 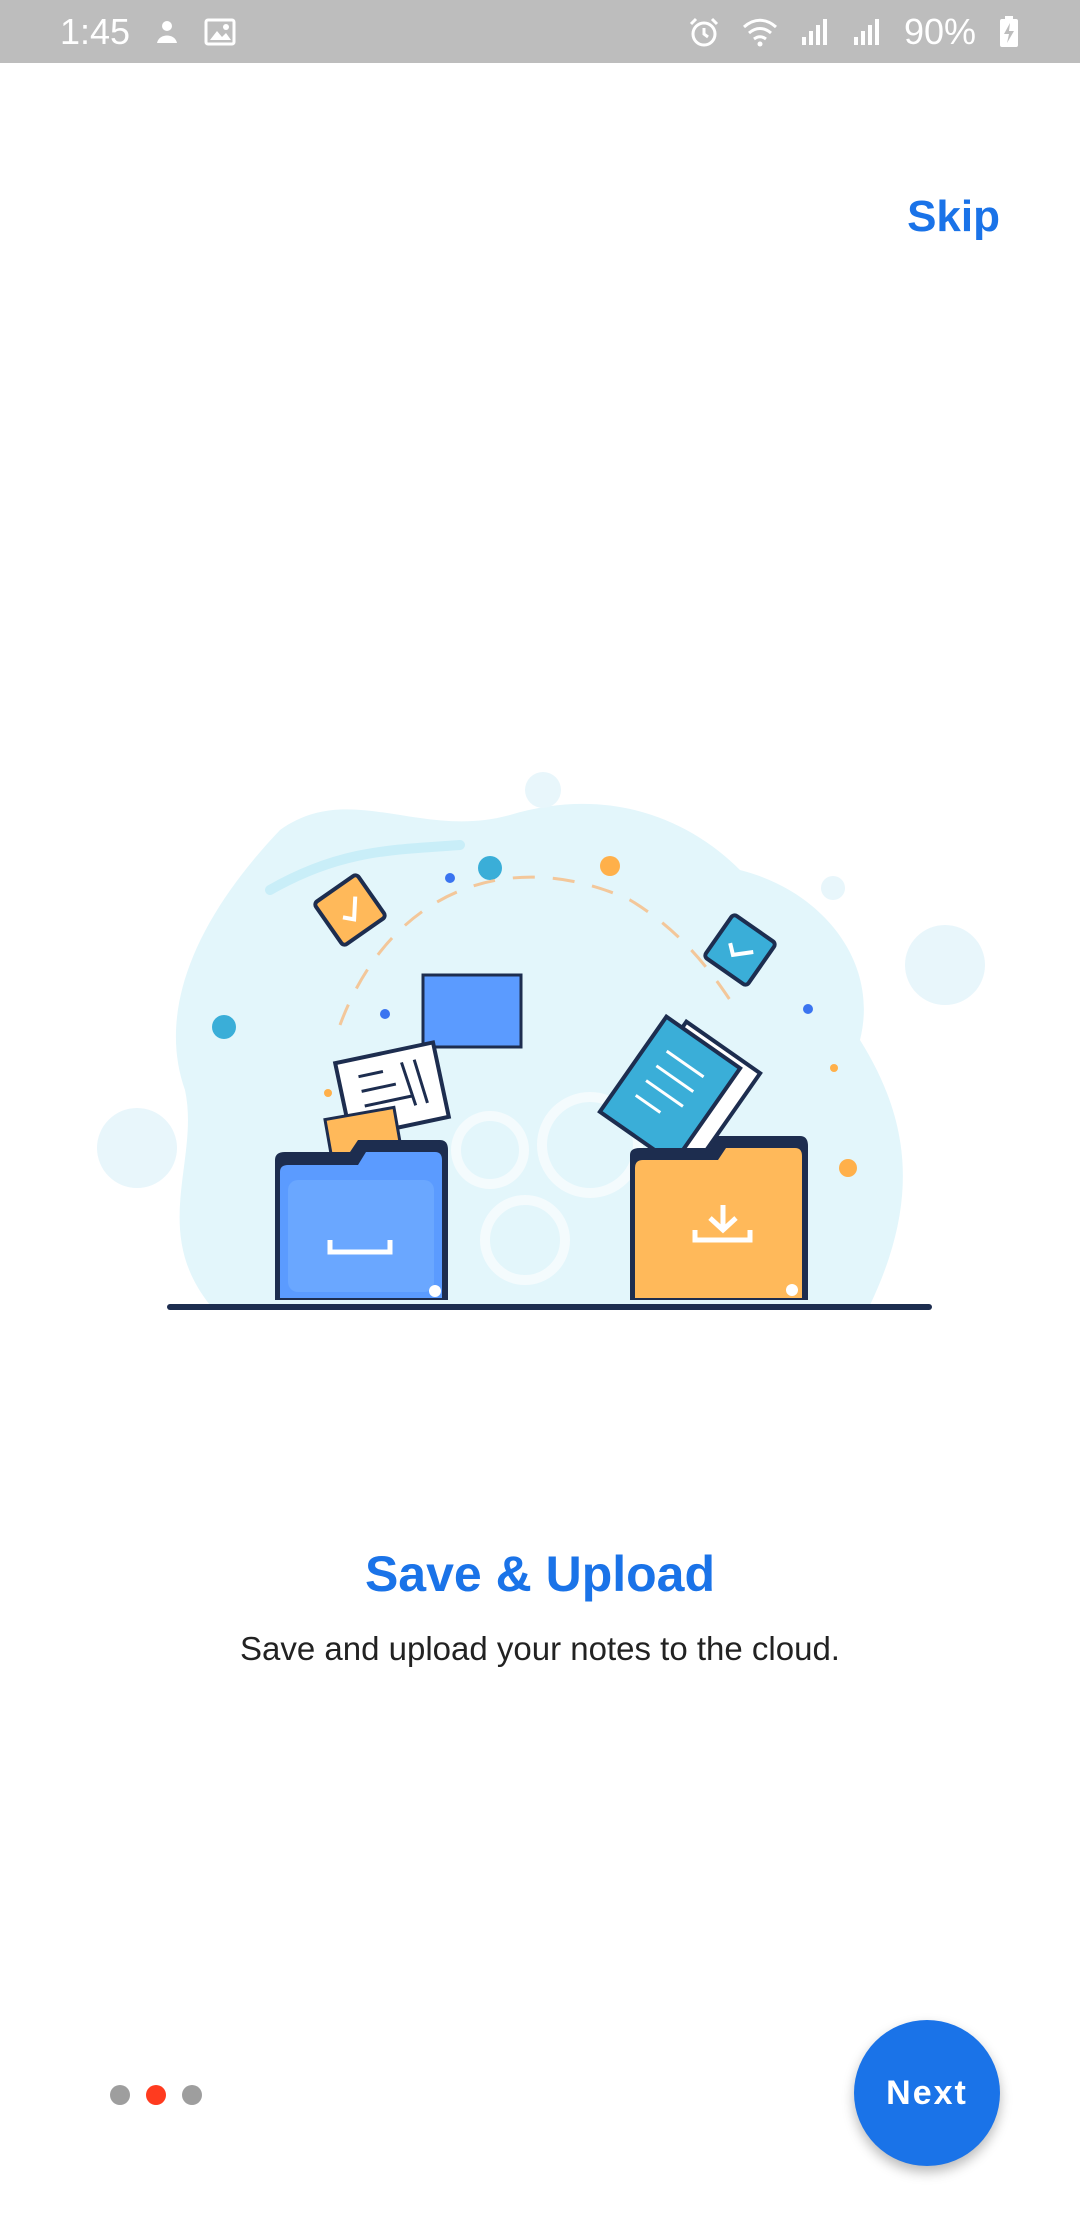 I want to click on page-description: Save and upload your notes to the cloud., so click(x=540, y=1648).